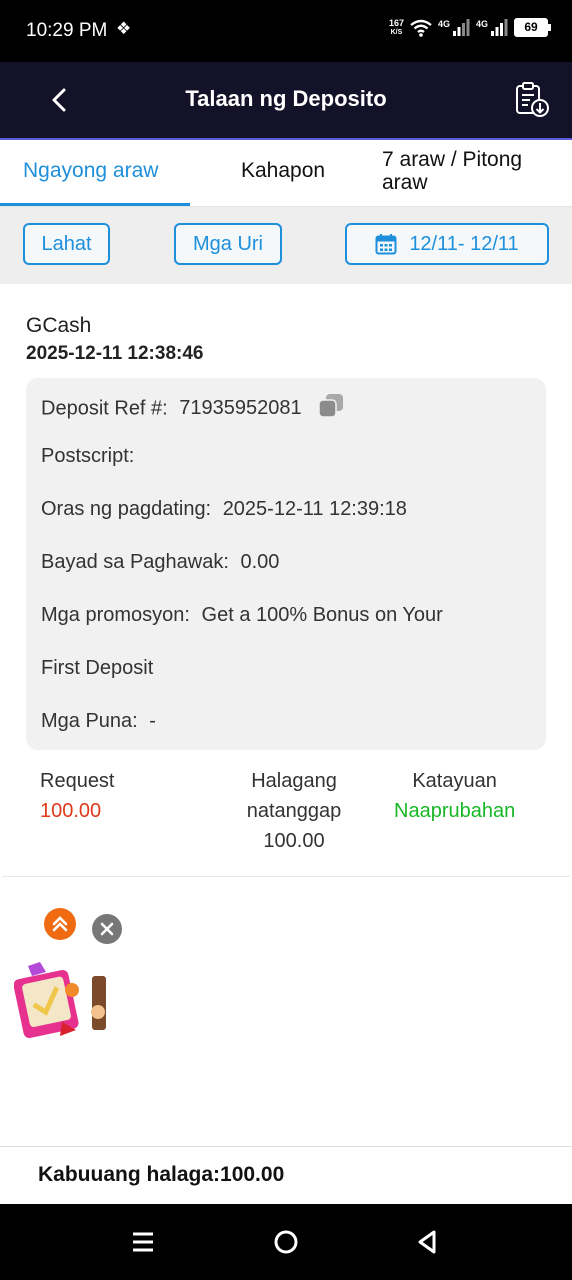 Image resolution: width=572 pixels, height=1280 pixels. Describe the element at coordinates (396, 32) in the screenshot. I see `network-speed-unit: K/S` at that location.